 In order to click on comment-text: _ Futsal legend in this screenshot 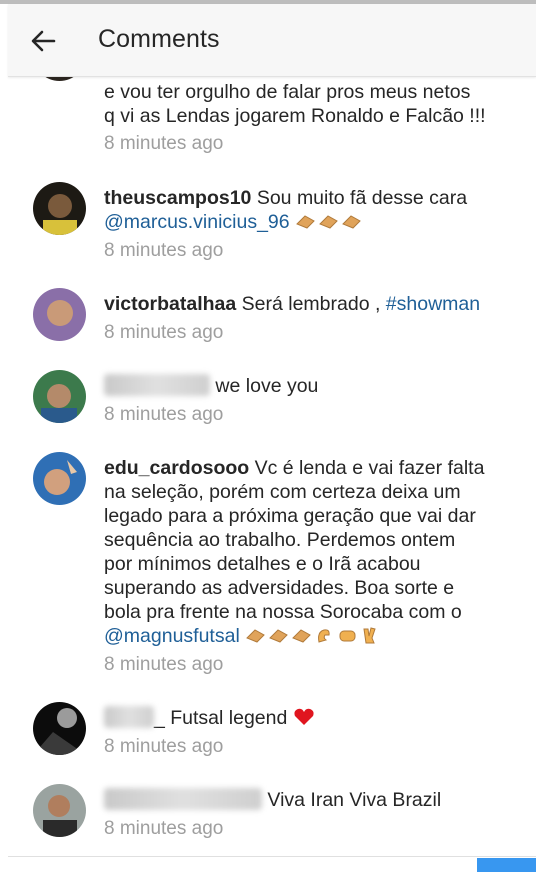, I will do `click(314, 718)`.